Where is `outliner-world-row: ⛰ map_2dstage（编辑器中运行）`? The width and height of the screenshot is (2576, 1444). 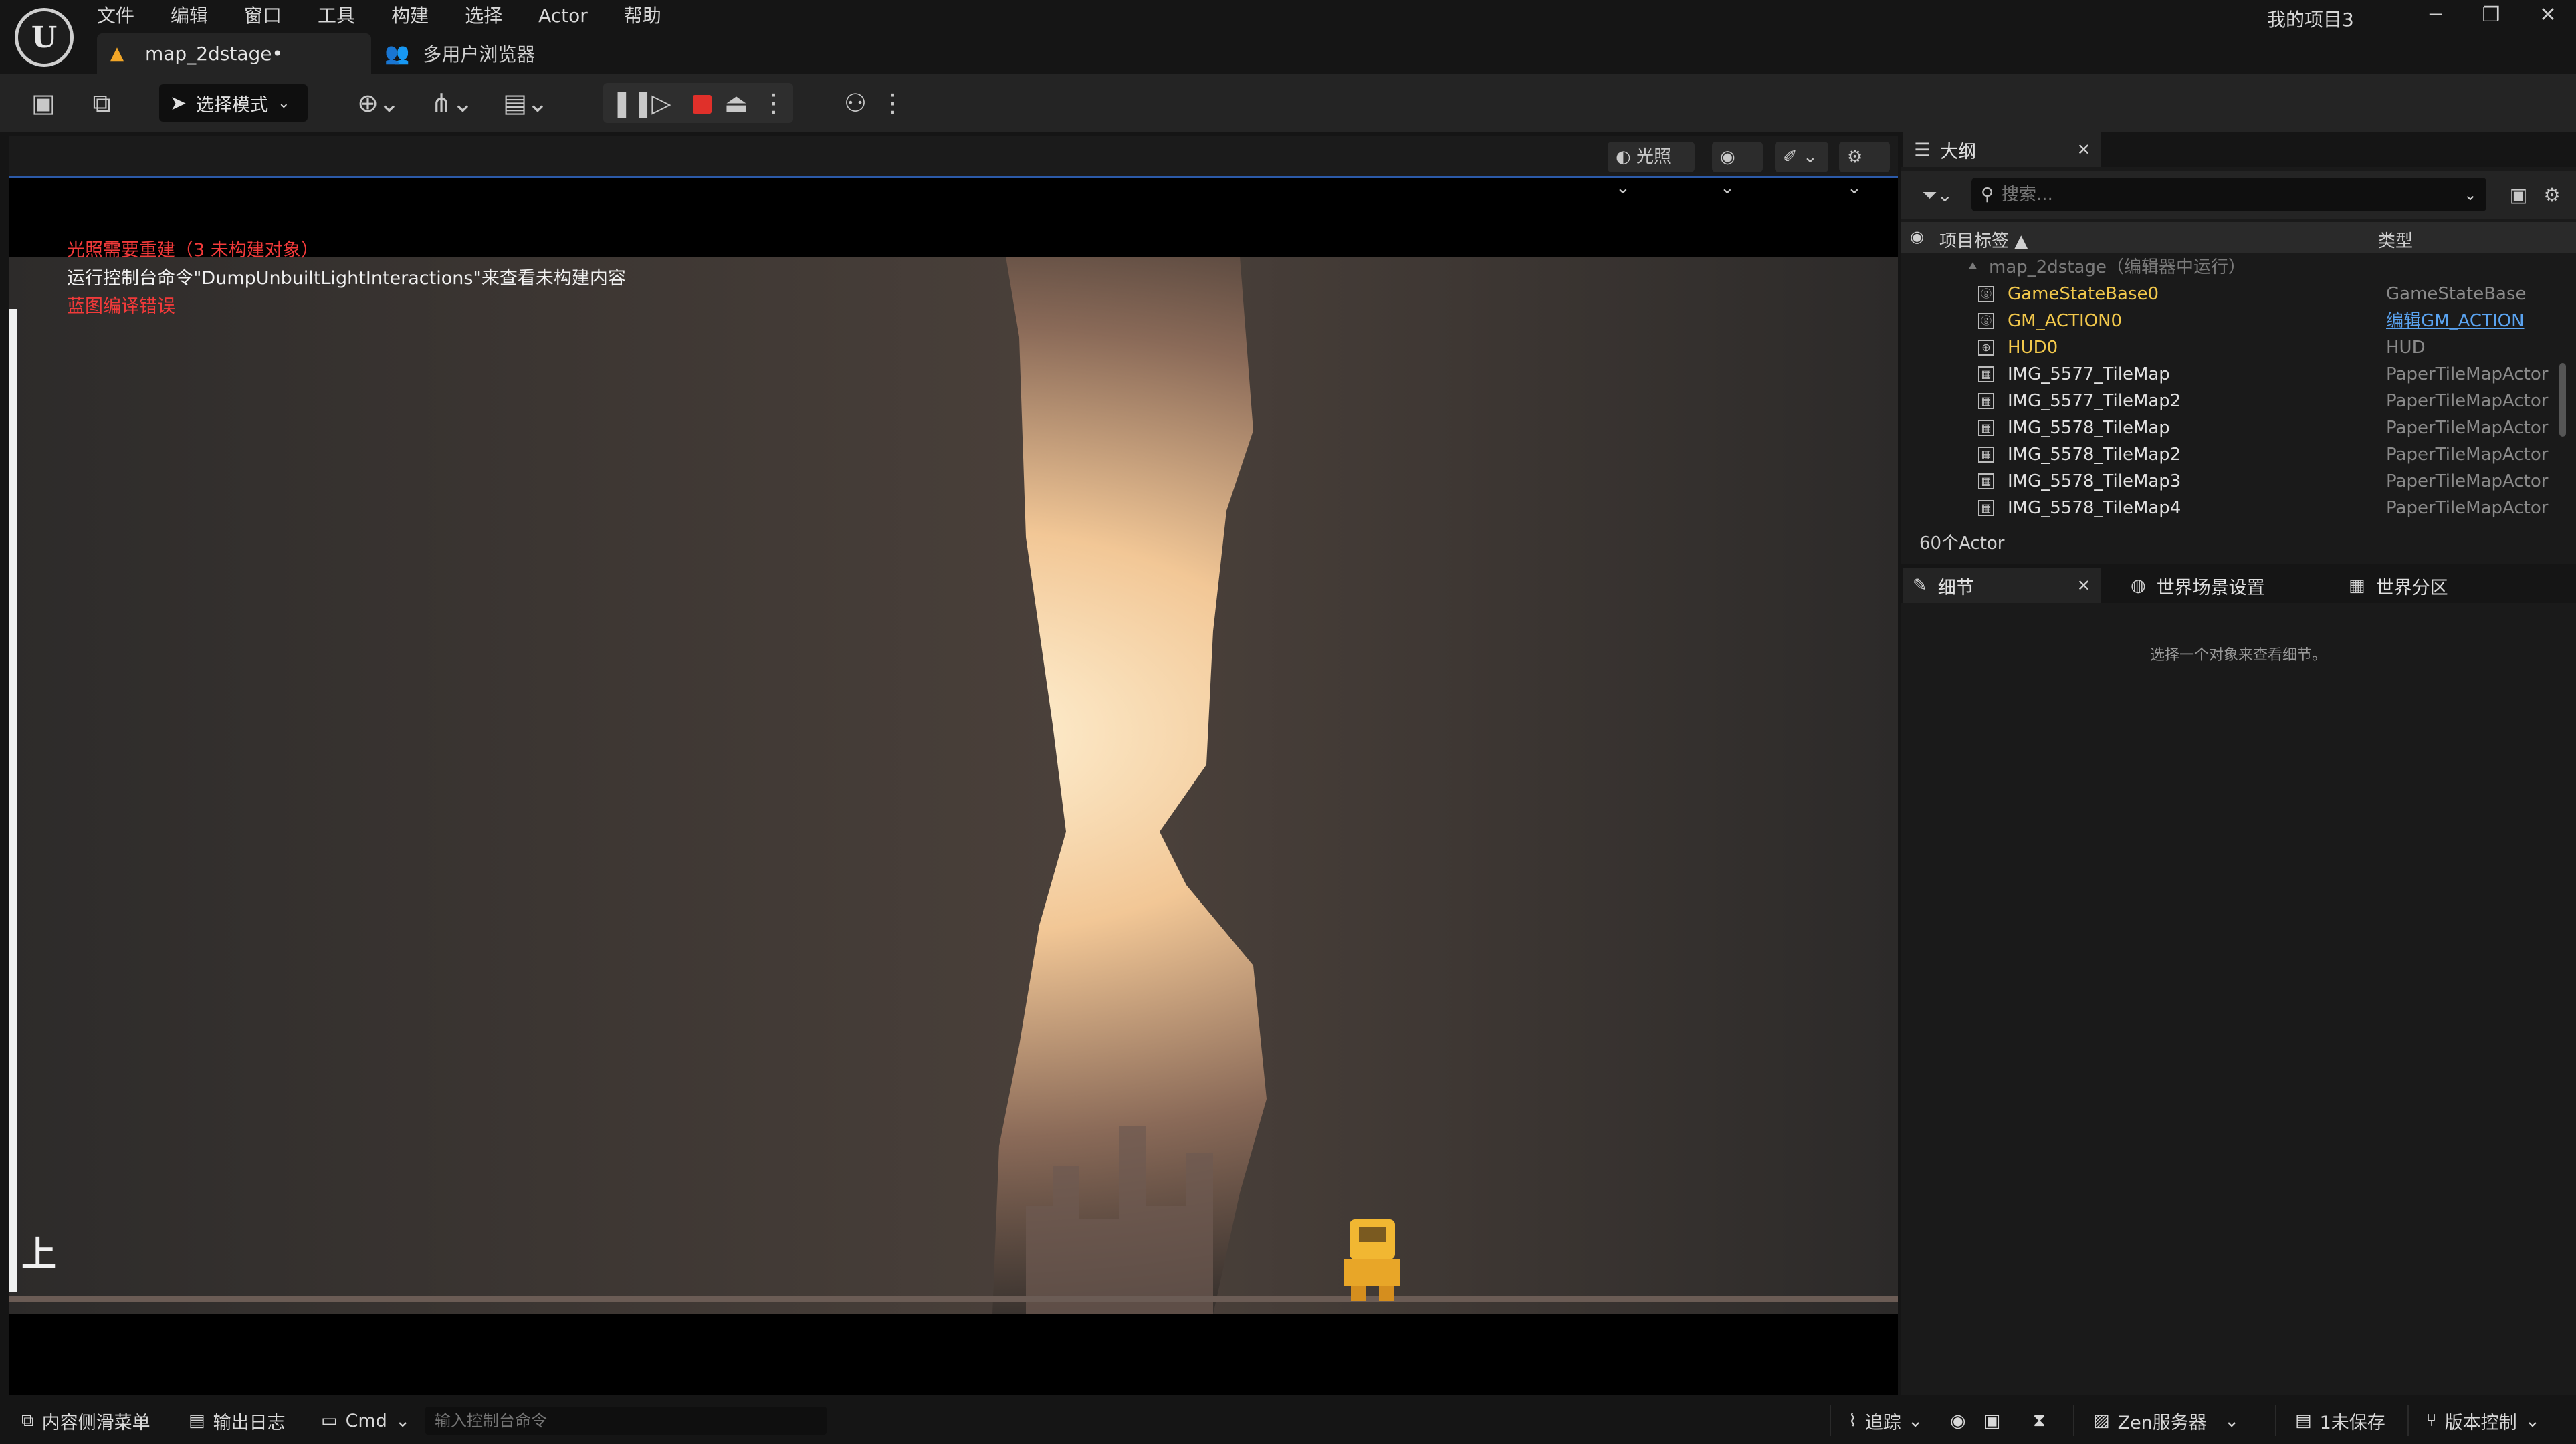 outliner-world-row: ⛰ map_2dstage（编辑器中运行） is located at coordinates (2232, 267).